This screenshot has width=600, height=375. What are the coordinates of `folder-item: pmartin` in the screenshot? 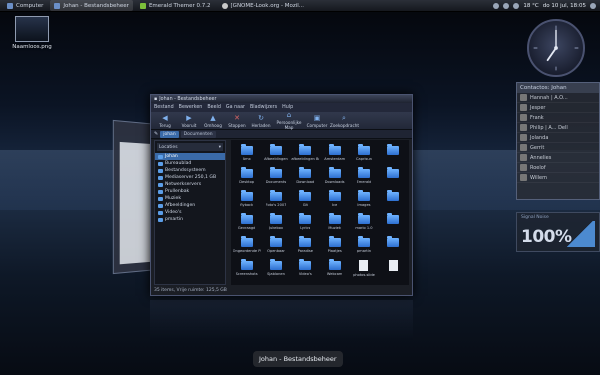 It's located at (363, 247).